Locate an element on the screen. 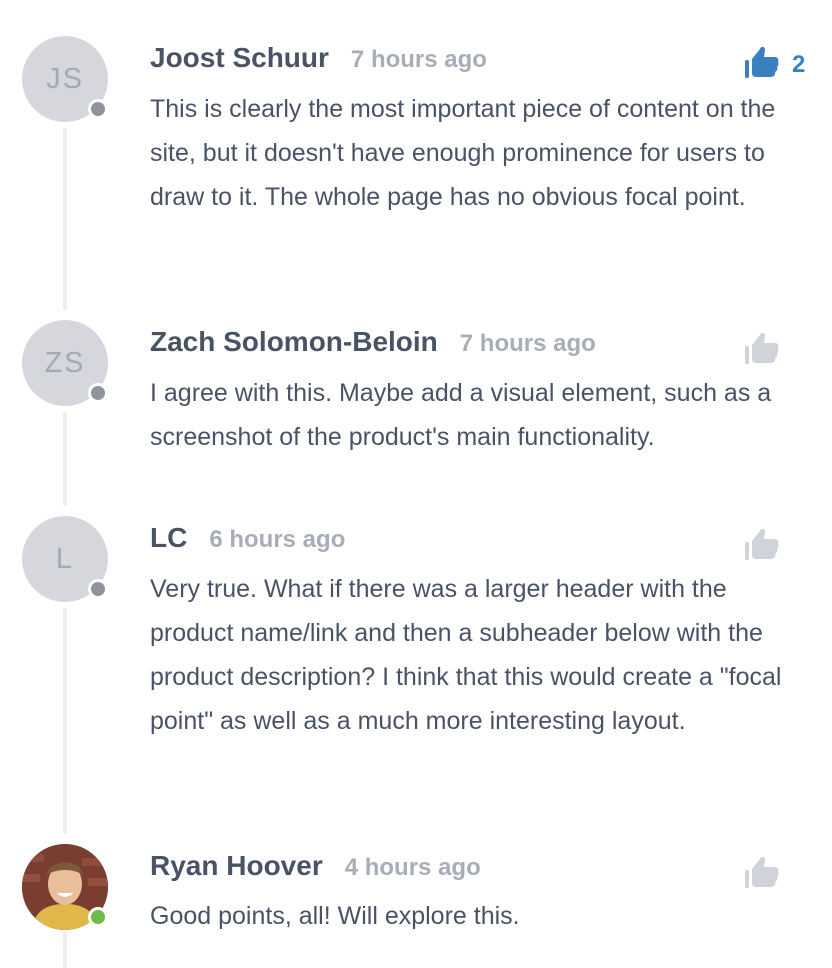 This screenshot has height=968, width=832. comment-meta: Ryan Hoover 4 hours ago is located at coordinates (315, 866).